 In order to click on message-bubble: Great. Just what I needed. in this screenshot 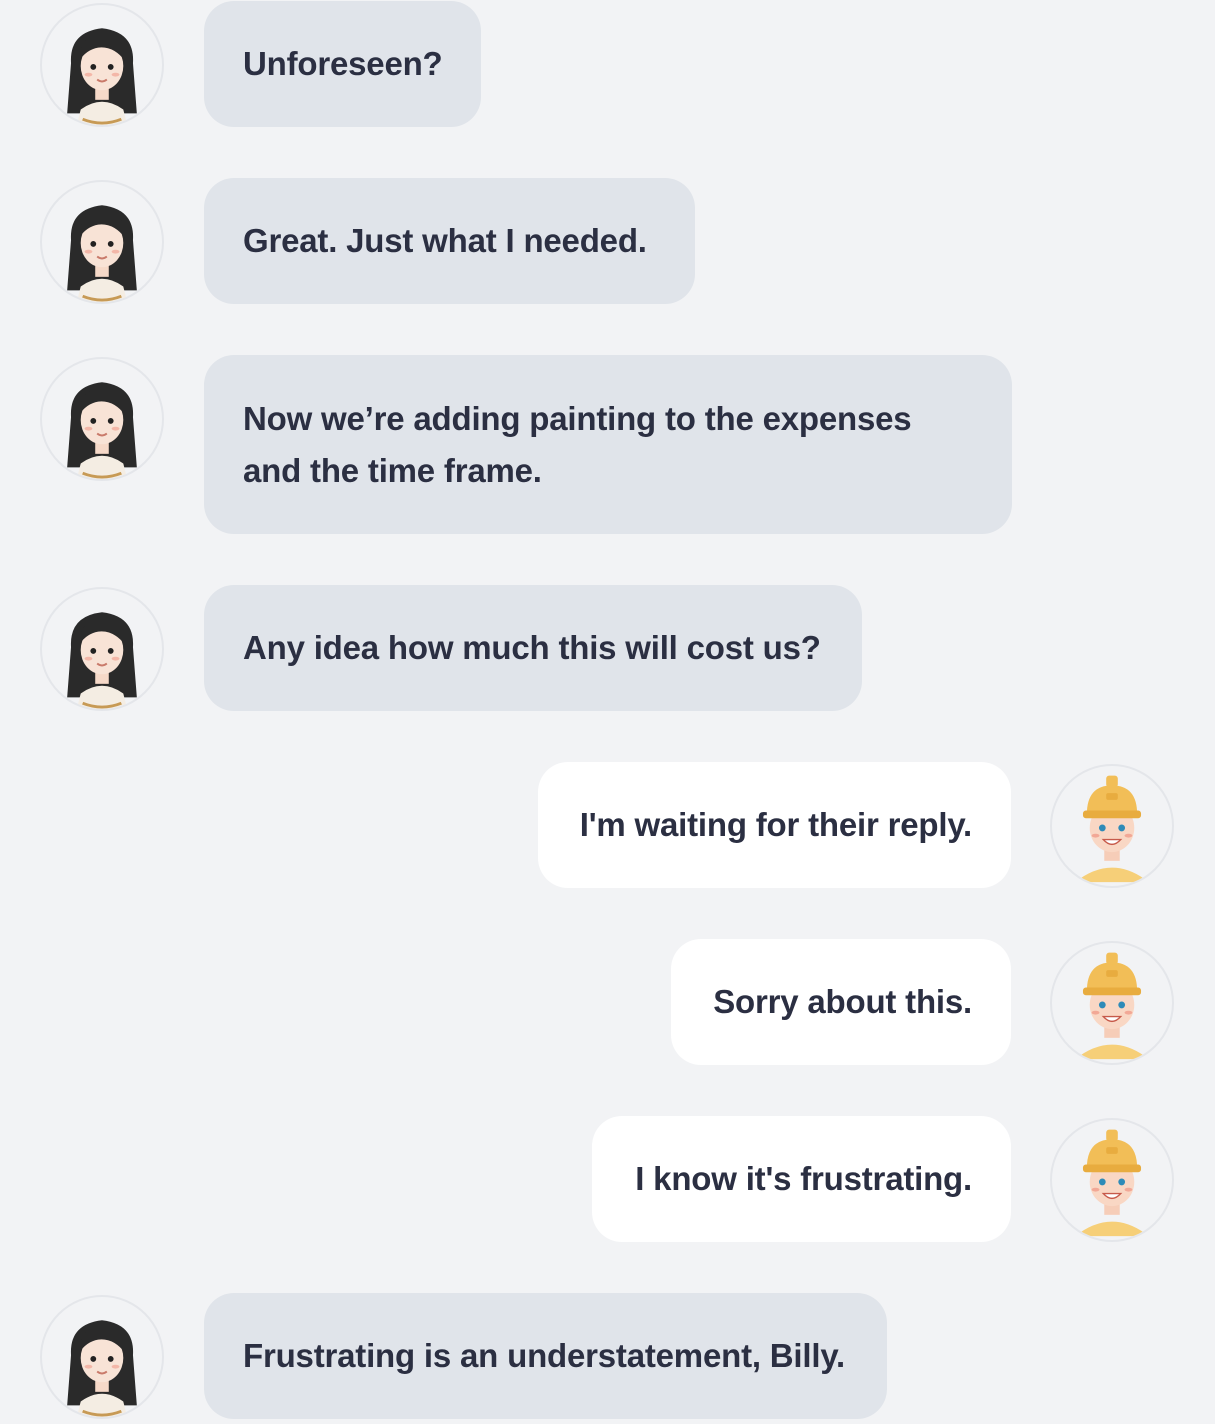, I will do `click(449, 241)`.